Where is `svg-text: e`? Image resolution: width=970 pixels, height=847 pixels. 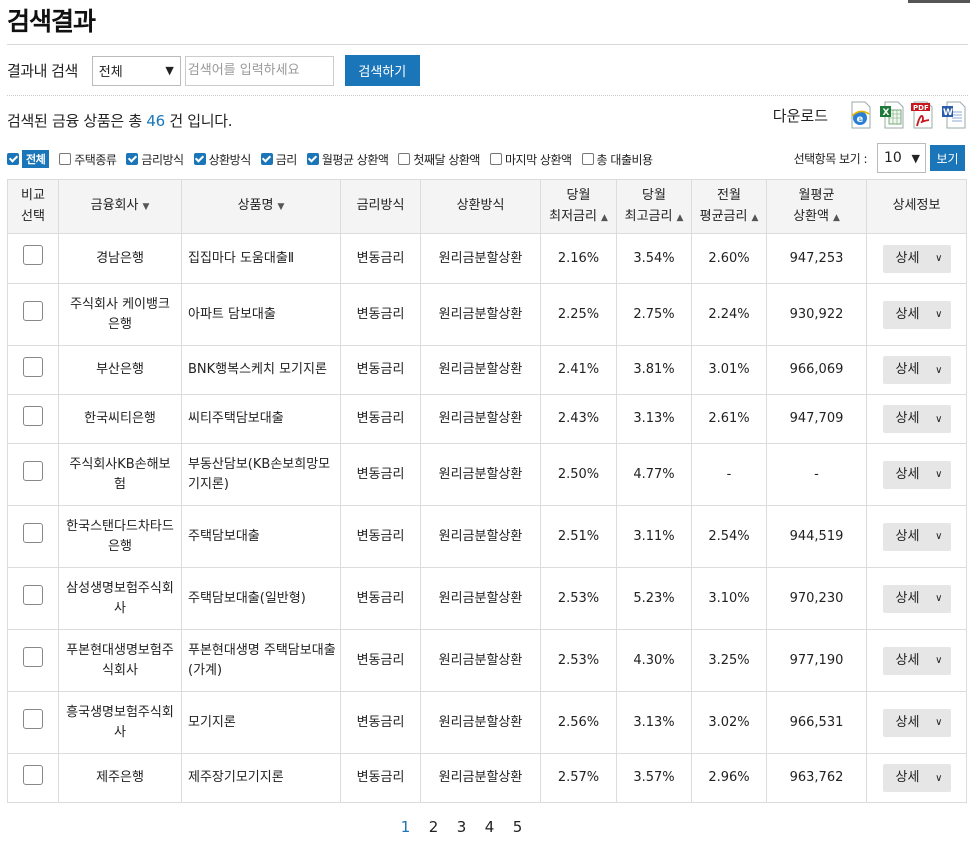 svg-text: e is located at coordinates (860, 119).